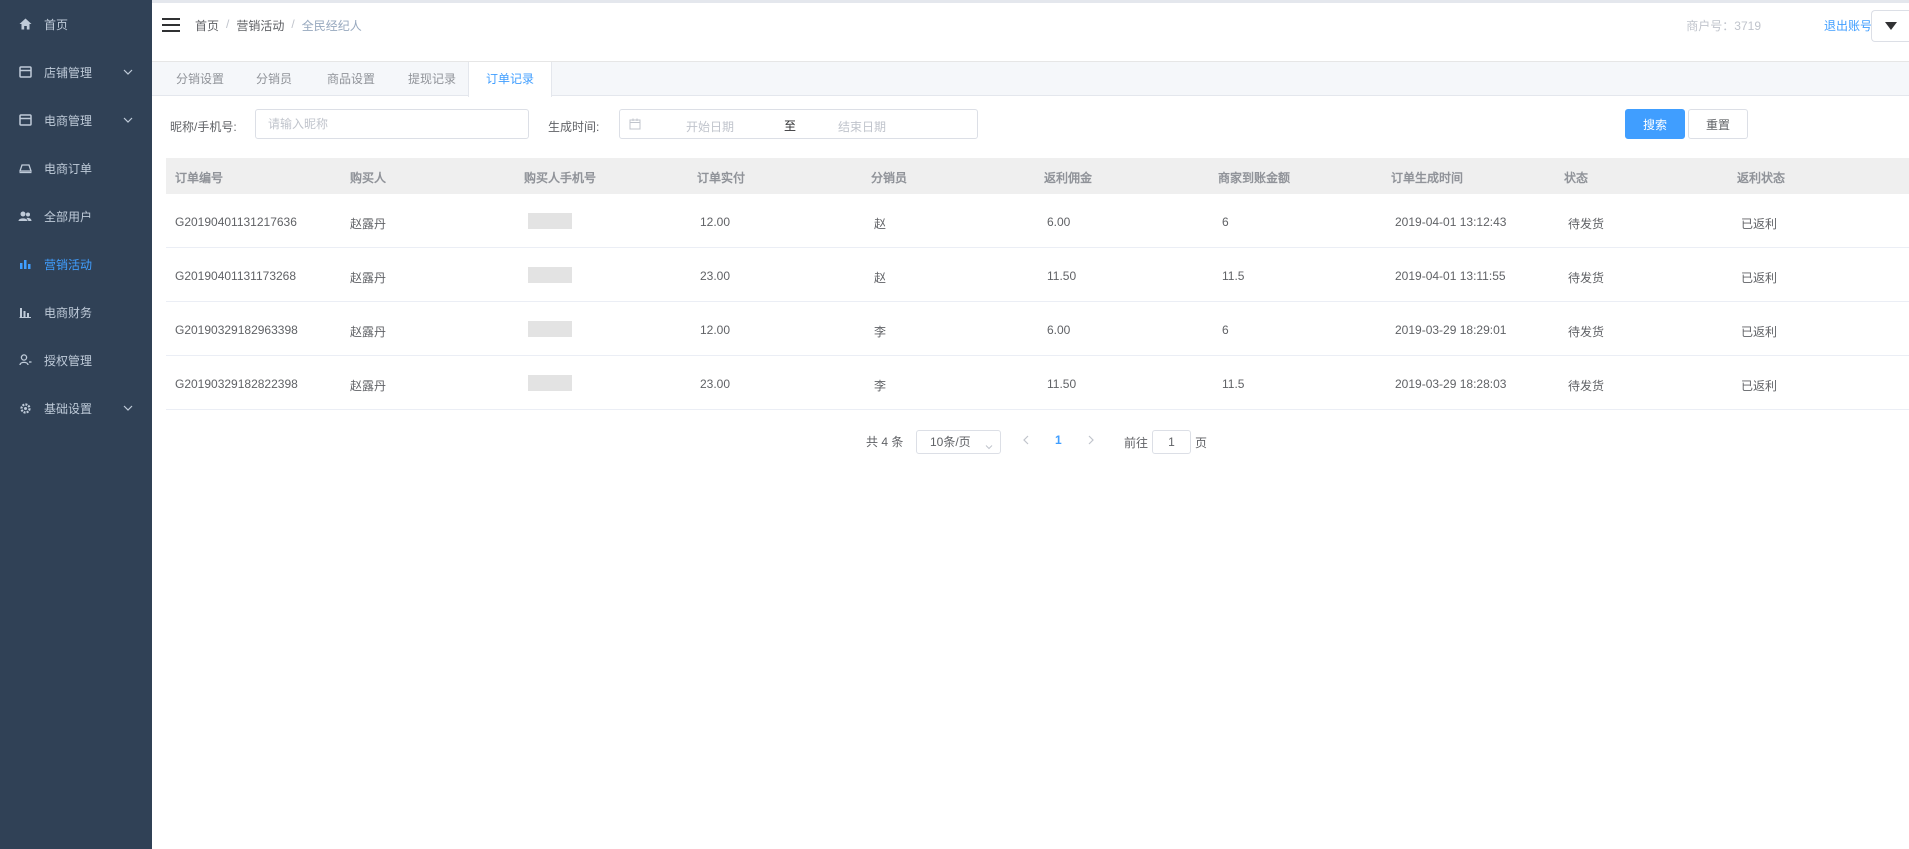 The height and width of the screenshot is (849, 1909). What do you see at coordinates (200, 79) in the screenshot?
I see `tab-distribution-settings: 分销设置` at bounding box center [200, 79].